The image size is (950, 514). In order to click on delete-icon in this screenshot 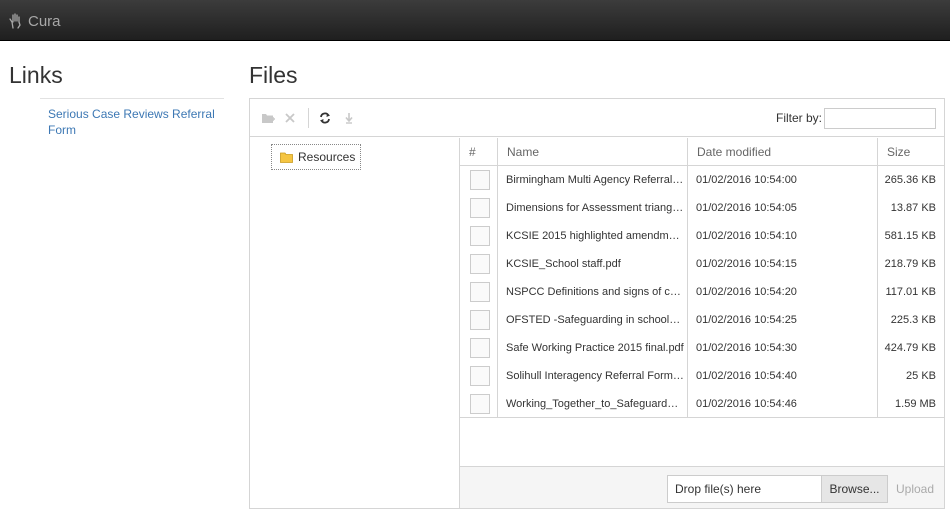, I will do `click(290, 118)`.